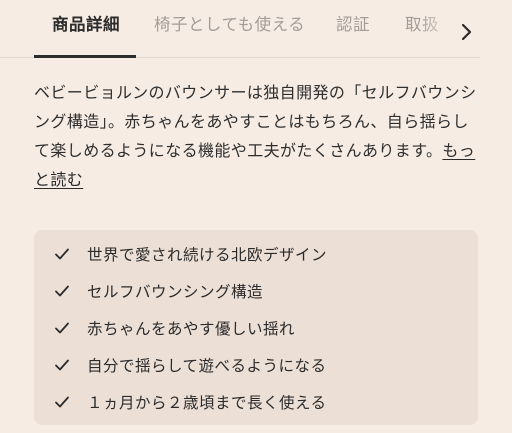 This screenshot has width=512, height=433. What do you see at coordinates (86, 25) in the screenshot?
I see `tab-product-details: 商品詳細` at bounding box center [86, 25].